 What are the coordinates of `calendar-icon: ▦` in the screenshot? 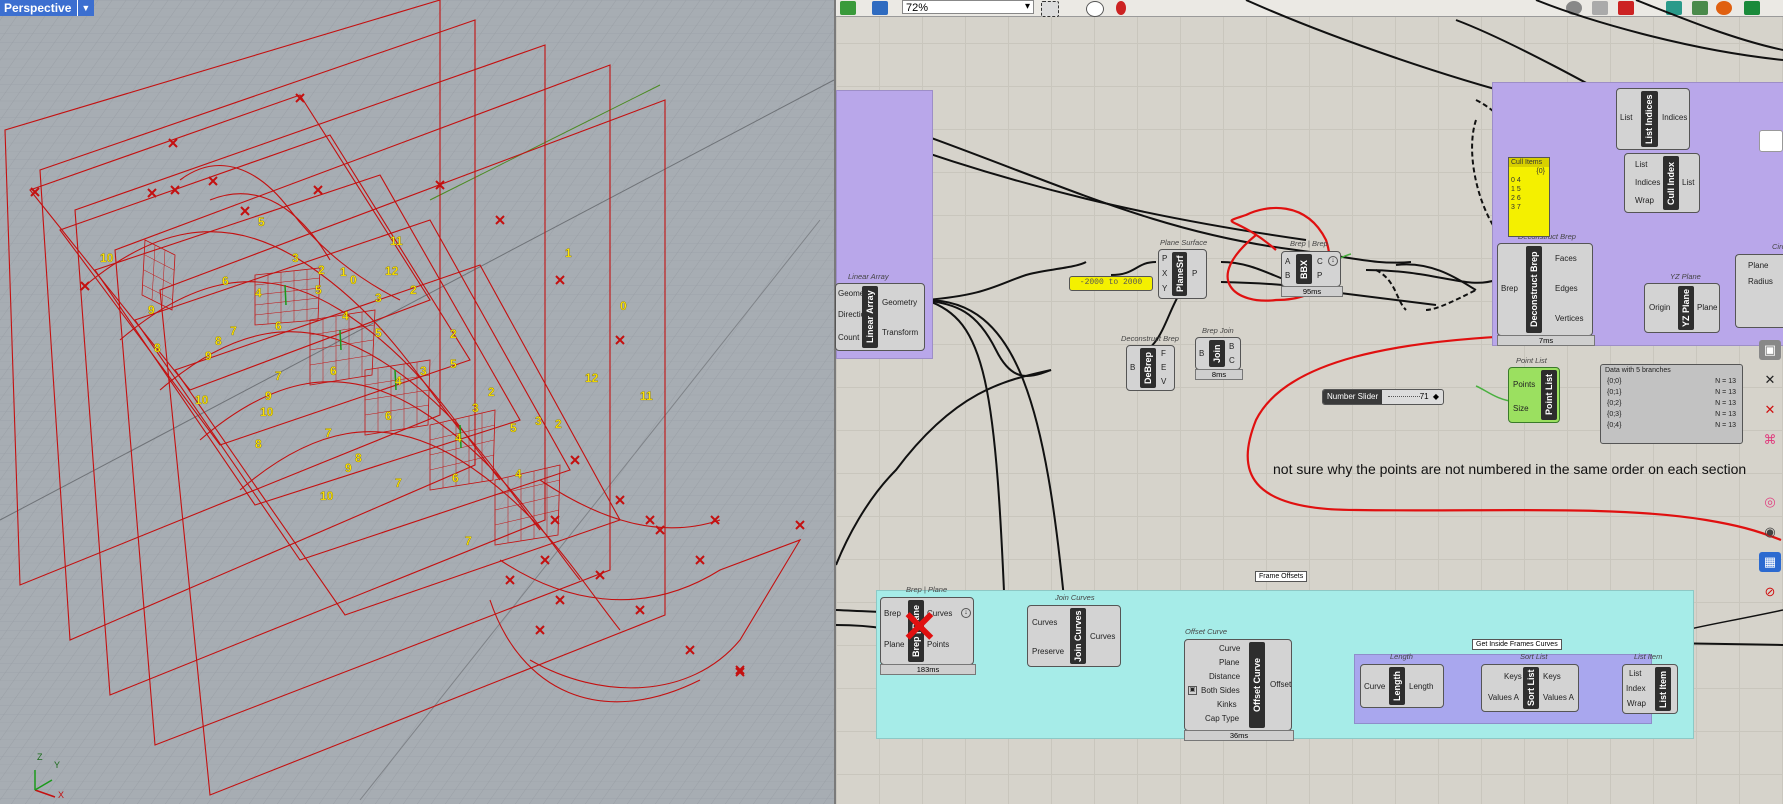 It's located at (1770, 562).